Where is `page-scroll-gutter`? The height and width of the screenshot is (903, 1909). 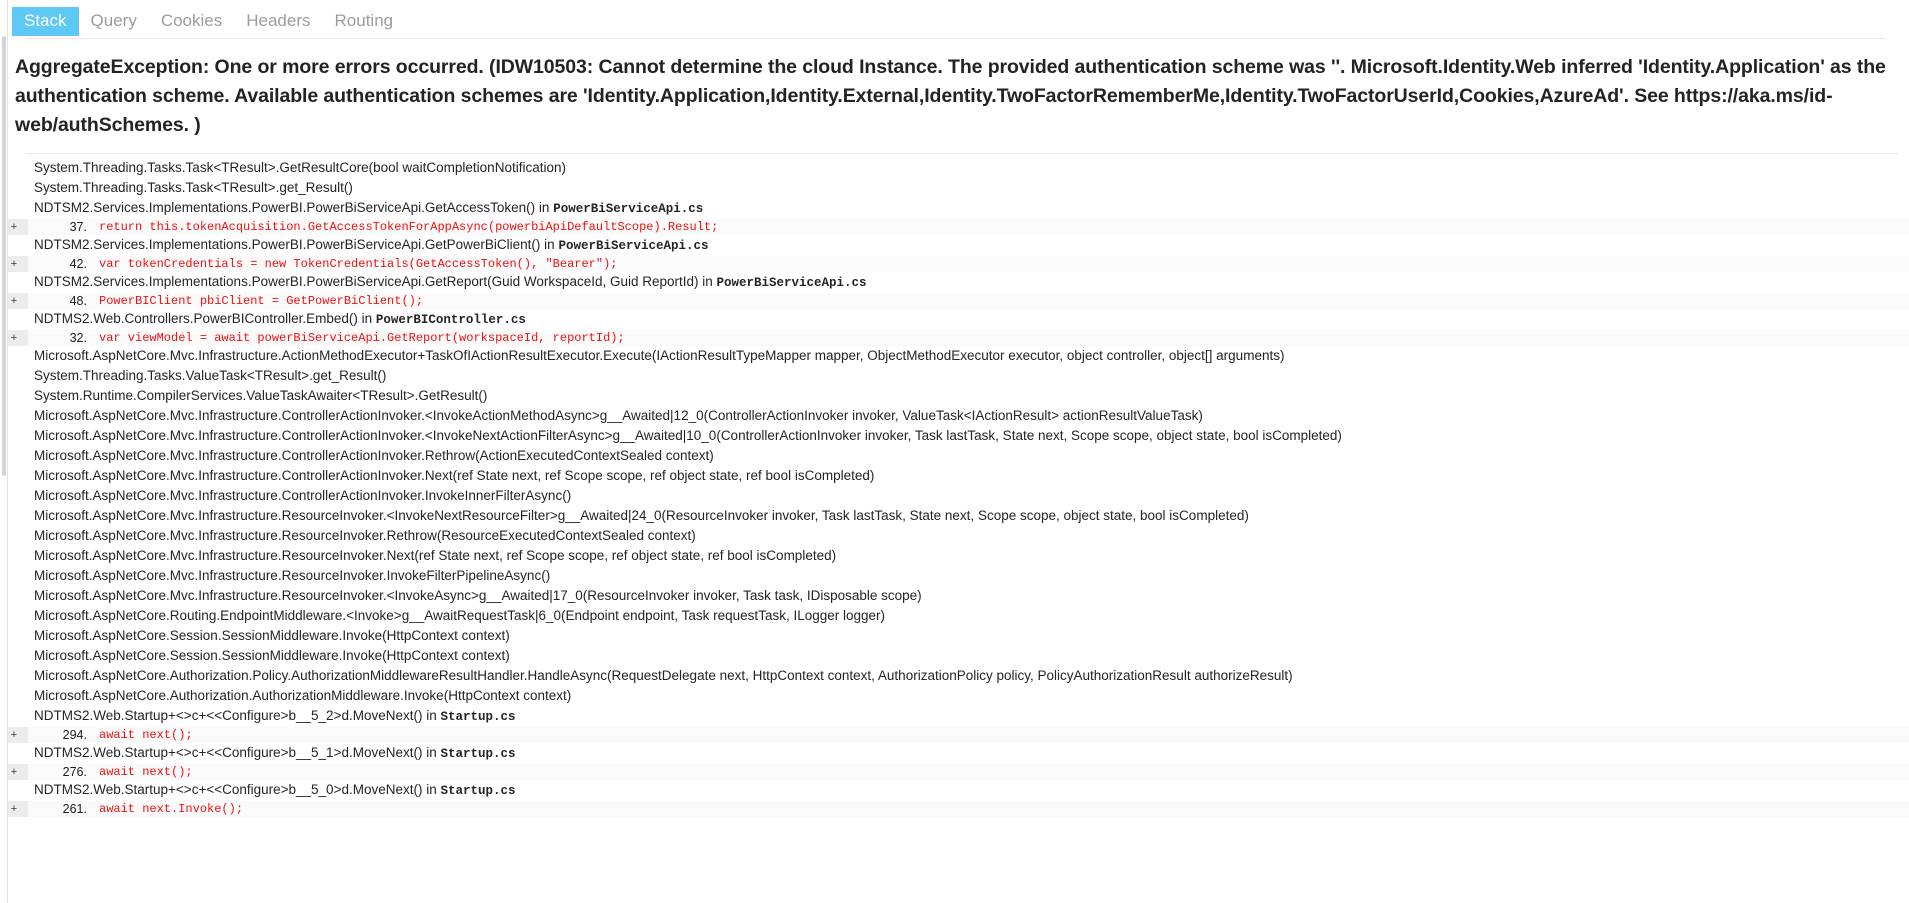 page-scroll-gutter is located at coordinates (4, 451).